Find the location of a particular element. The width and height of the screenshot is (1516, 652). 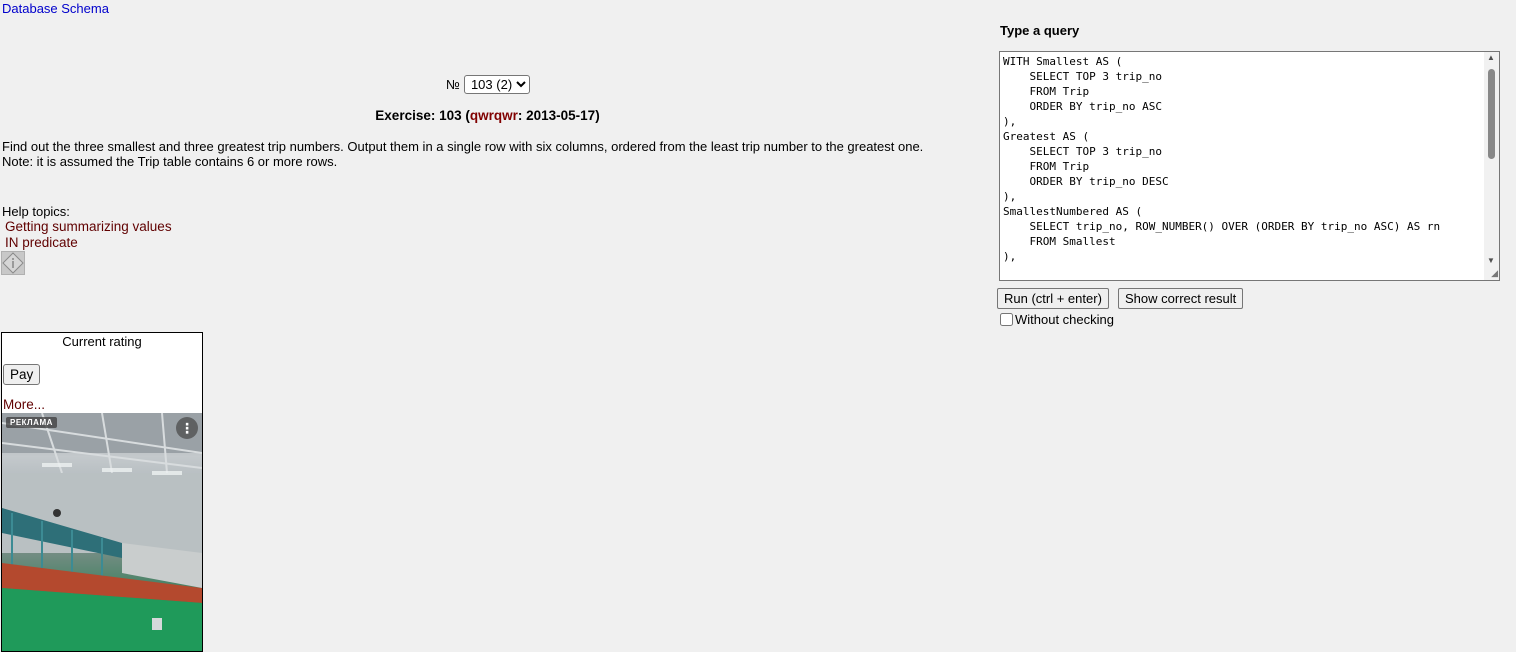

diamond-info-icon-svg is located at coordinates (13, 263).